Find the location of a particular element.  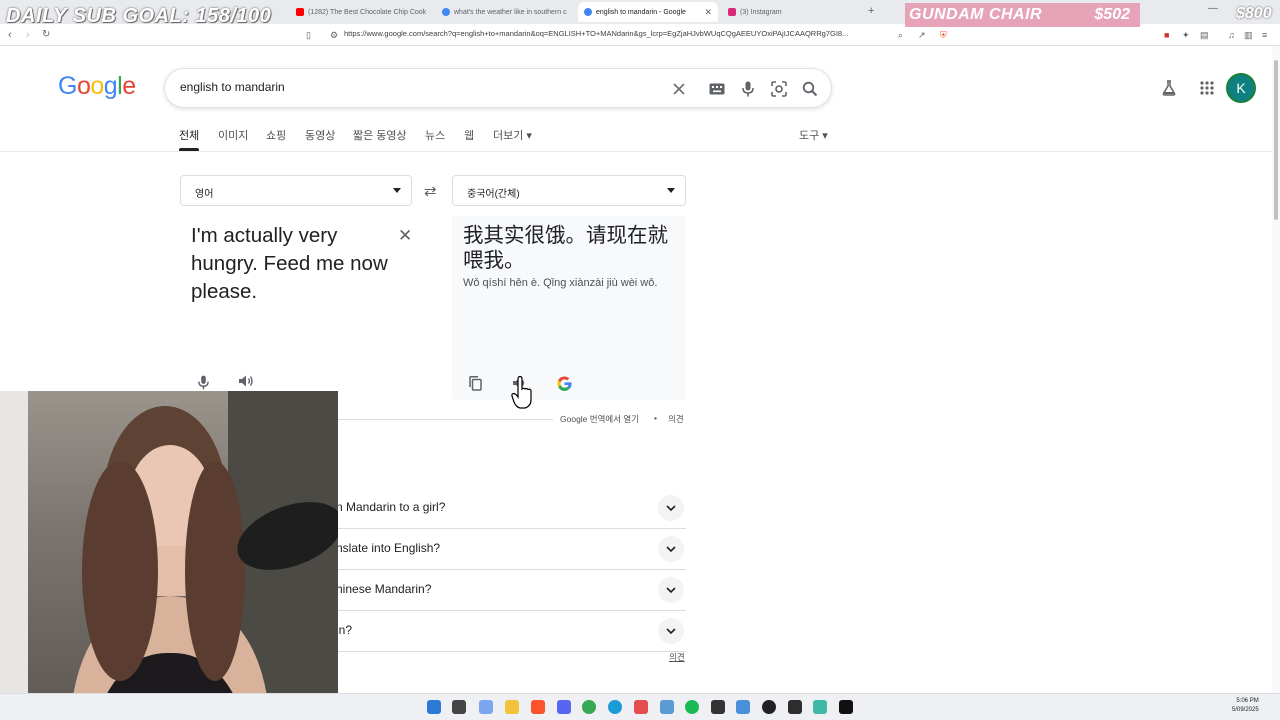

paa-question: nslate into English? is located at coordinates (388, 548).